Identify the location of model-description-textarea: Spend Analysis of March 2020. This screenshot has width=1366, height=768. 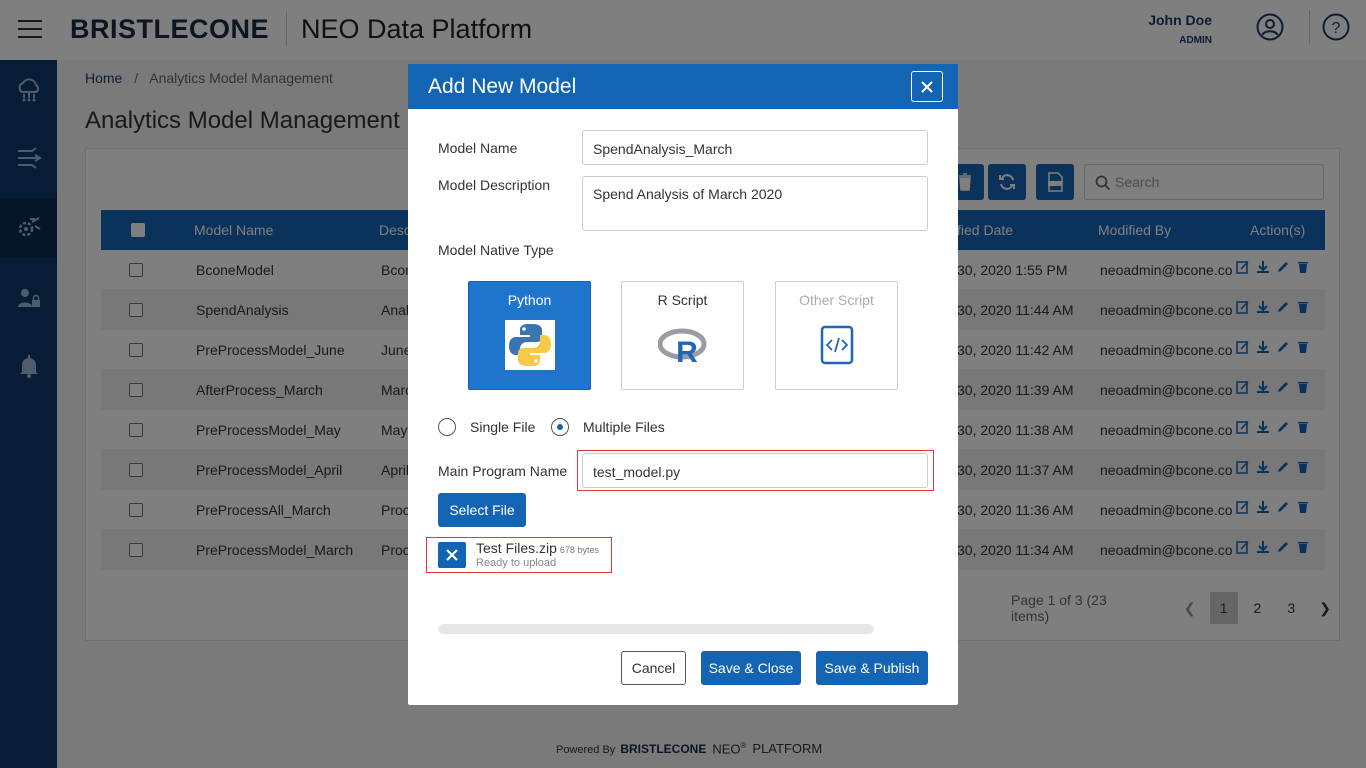
(755, 203).